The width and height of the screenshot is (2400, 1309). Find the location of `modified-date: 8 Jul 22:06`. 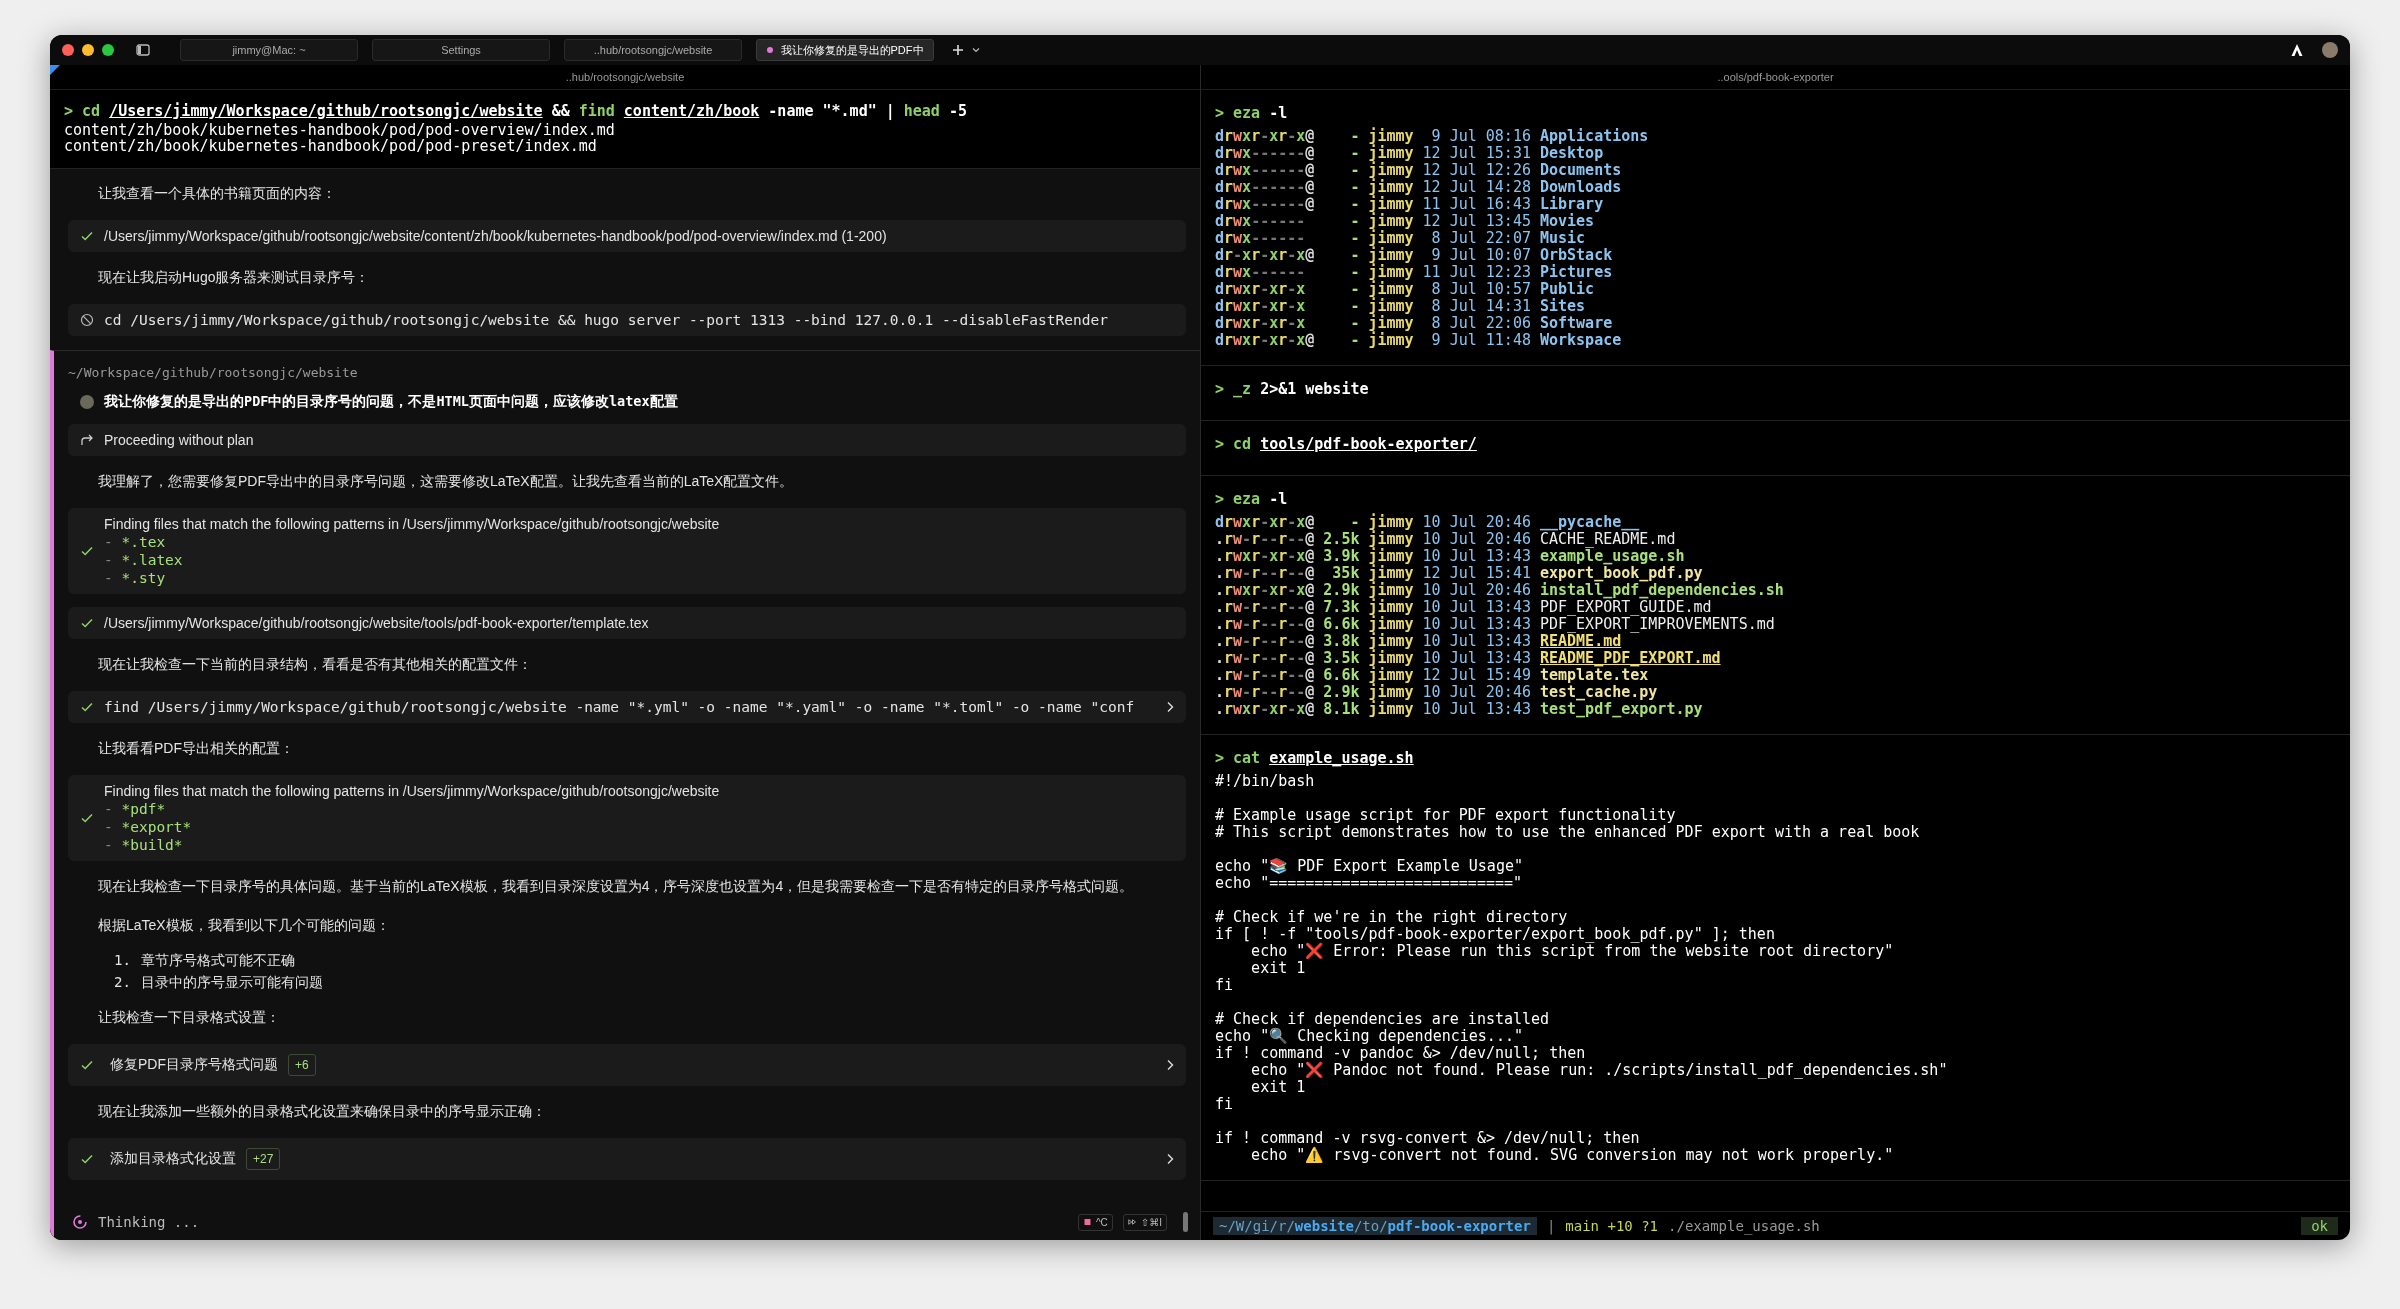

modified-date: 8 Jul 22:06 is located at coordinates (1480, 323).